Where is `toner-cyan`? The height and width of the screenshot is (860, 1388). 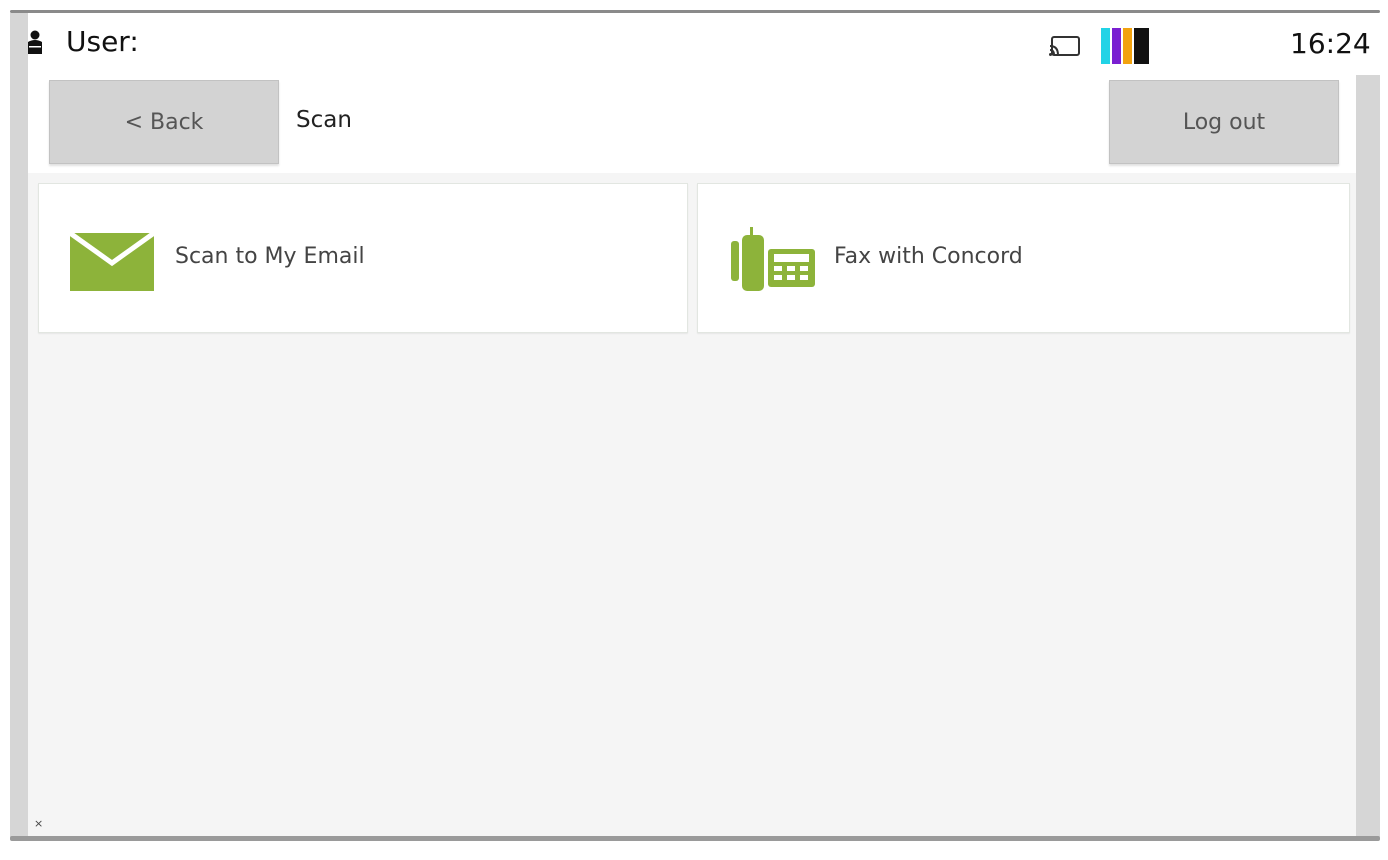 toner-cyan is located at coordinates (1105, 46).